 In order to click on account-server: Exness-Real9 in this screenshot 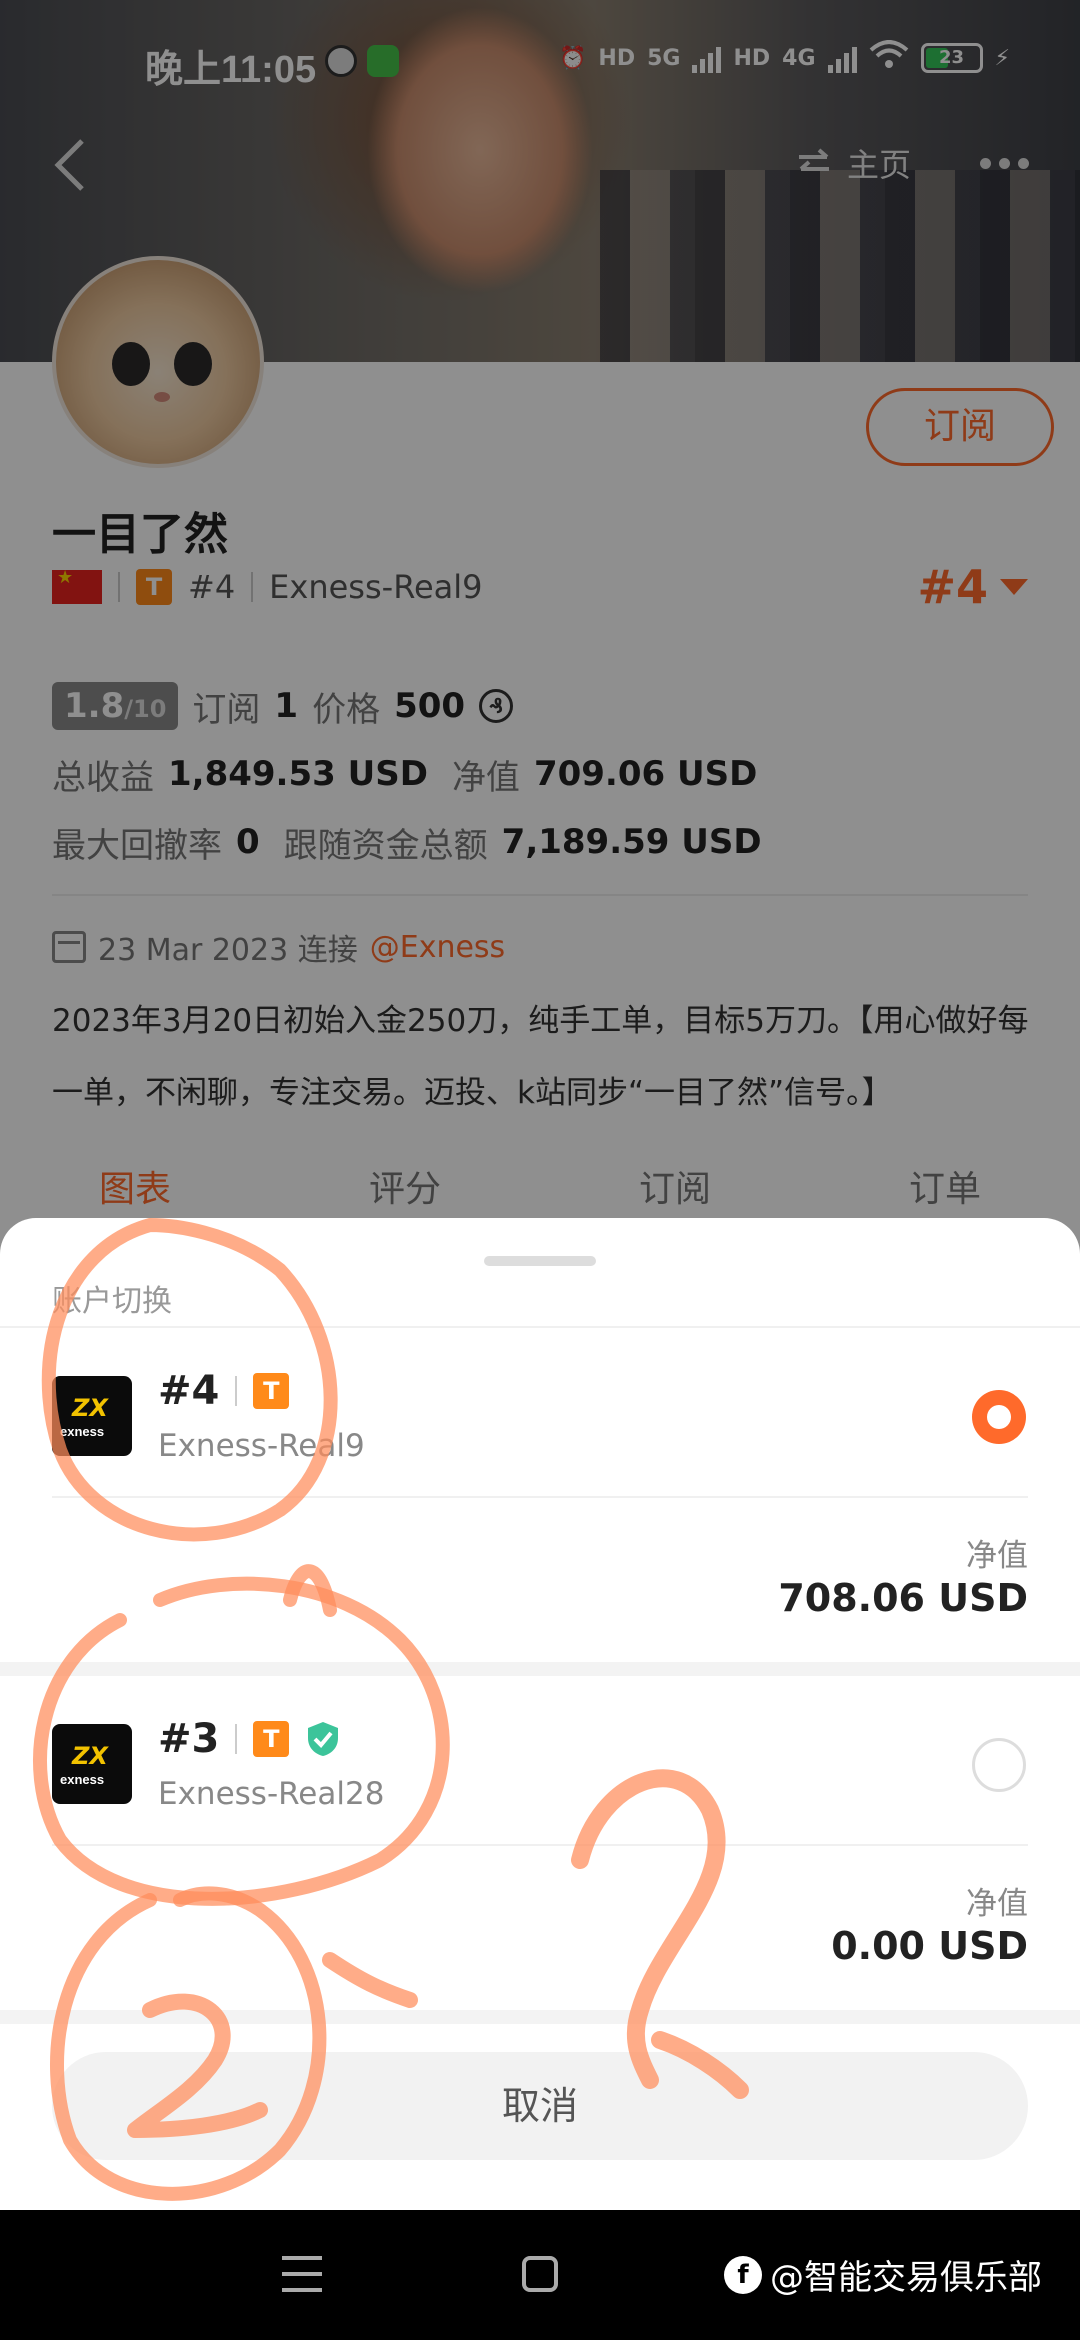, I will do `click(261, 1446)`.